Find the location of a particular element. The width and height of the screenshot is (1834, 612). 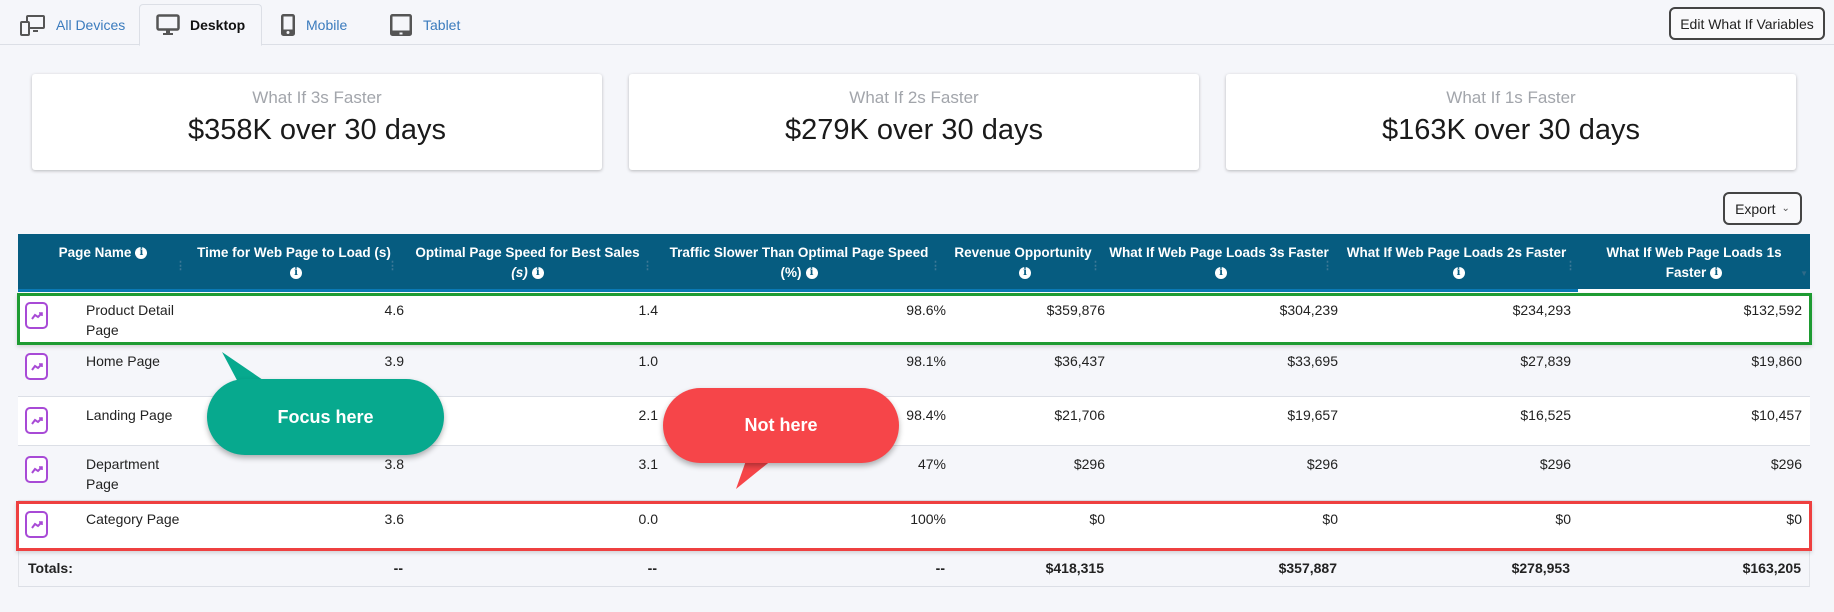

page-name: Home Page is located at coordinates (136, 361).